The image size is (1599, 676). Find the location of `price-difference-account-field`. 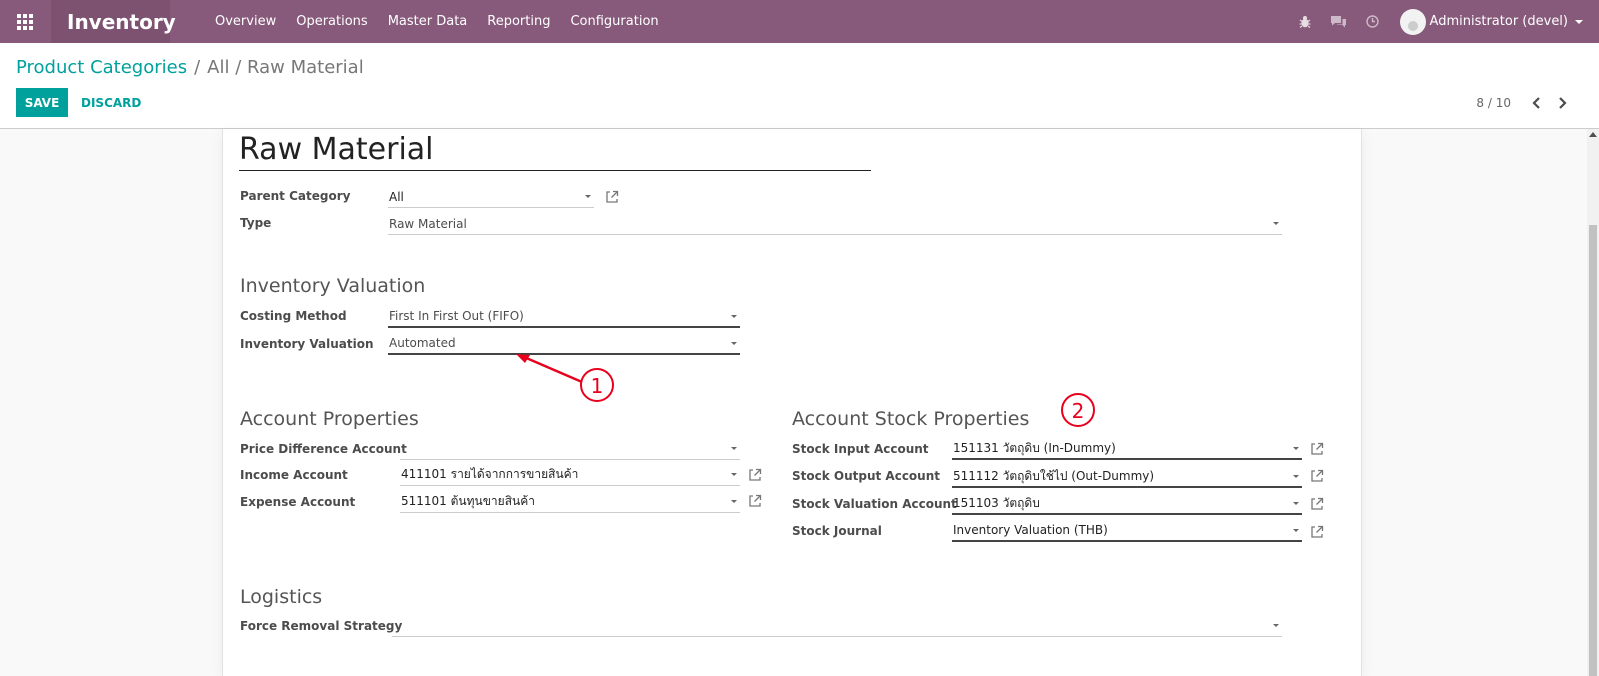

price-difference-account-field is located at coordinates (570, 449).